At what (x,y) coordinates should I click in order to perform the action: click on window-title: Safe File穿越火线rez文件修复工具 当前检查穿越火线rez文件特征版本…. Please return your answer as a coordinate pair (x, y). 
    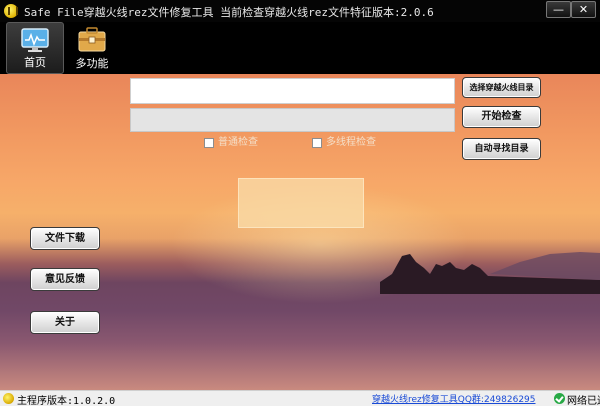
    Looking at the image, I should click on (229, 12).